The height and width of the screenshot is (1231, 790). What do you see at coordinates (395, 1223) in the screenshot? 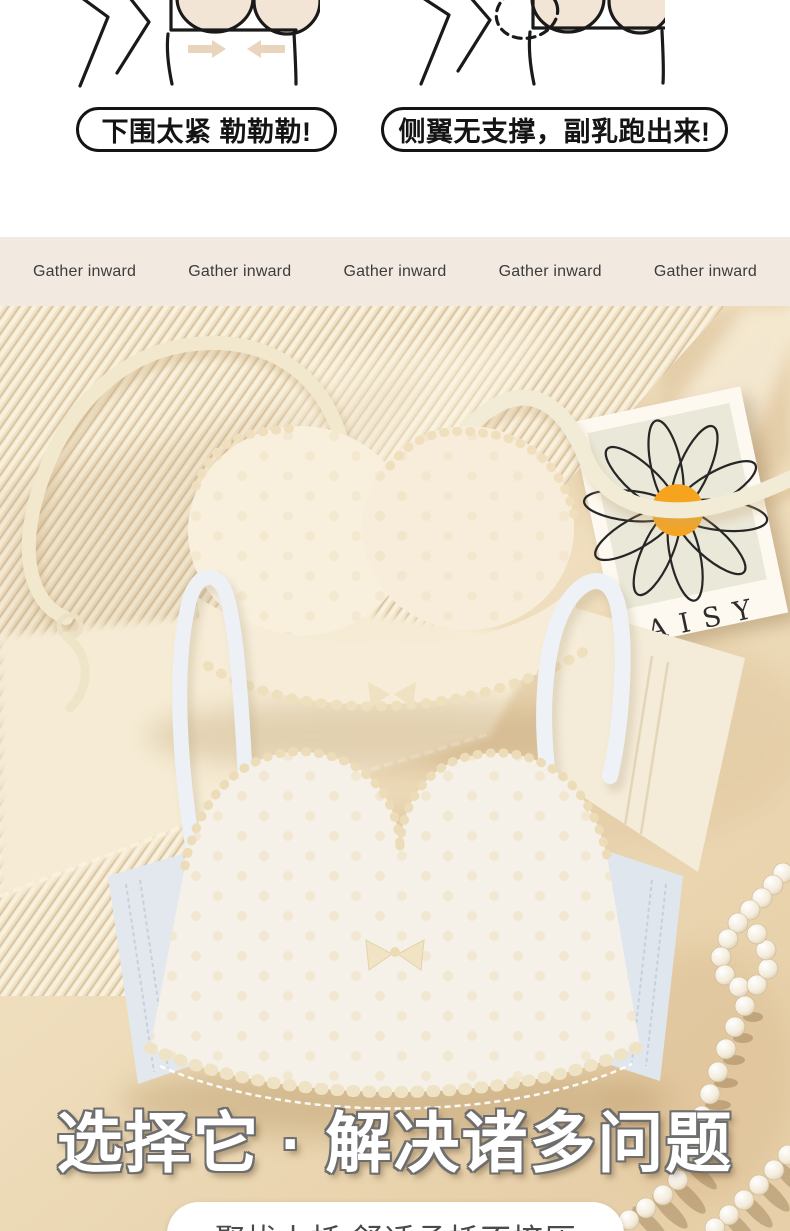
I see `caption-text: 聚拢上托 舒适承托不挤压` at bounding box center [395, 1223].